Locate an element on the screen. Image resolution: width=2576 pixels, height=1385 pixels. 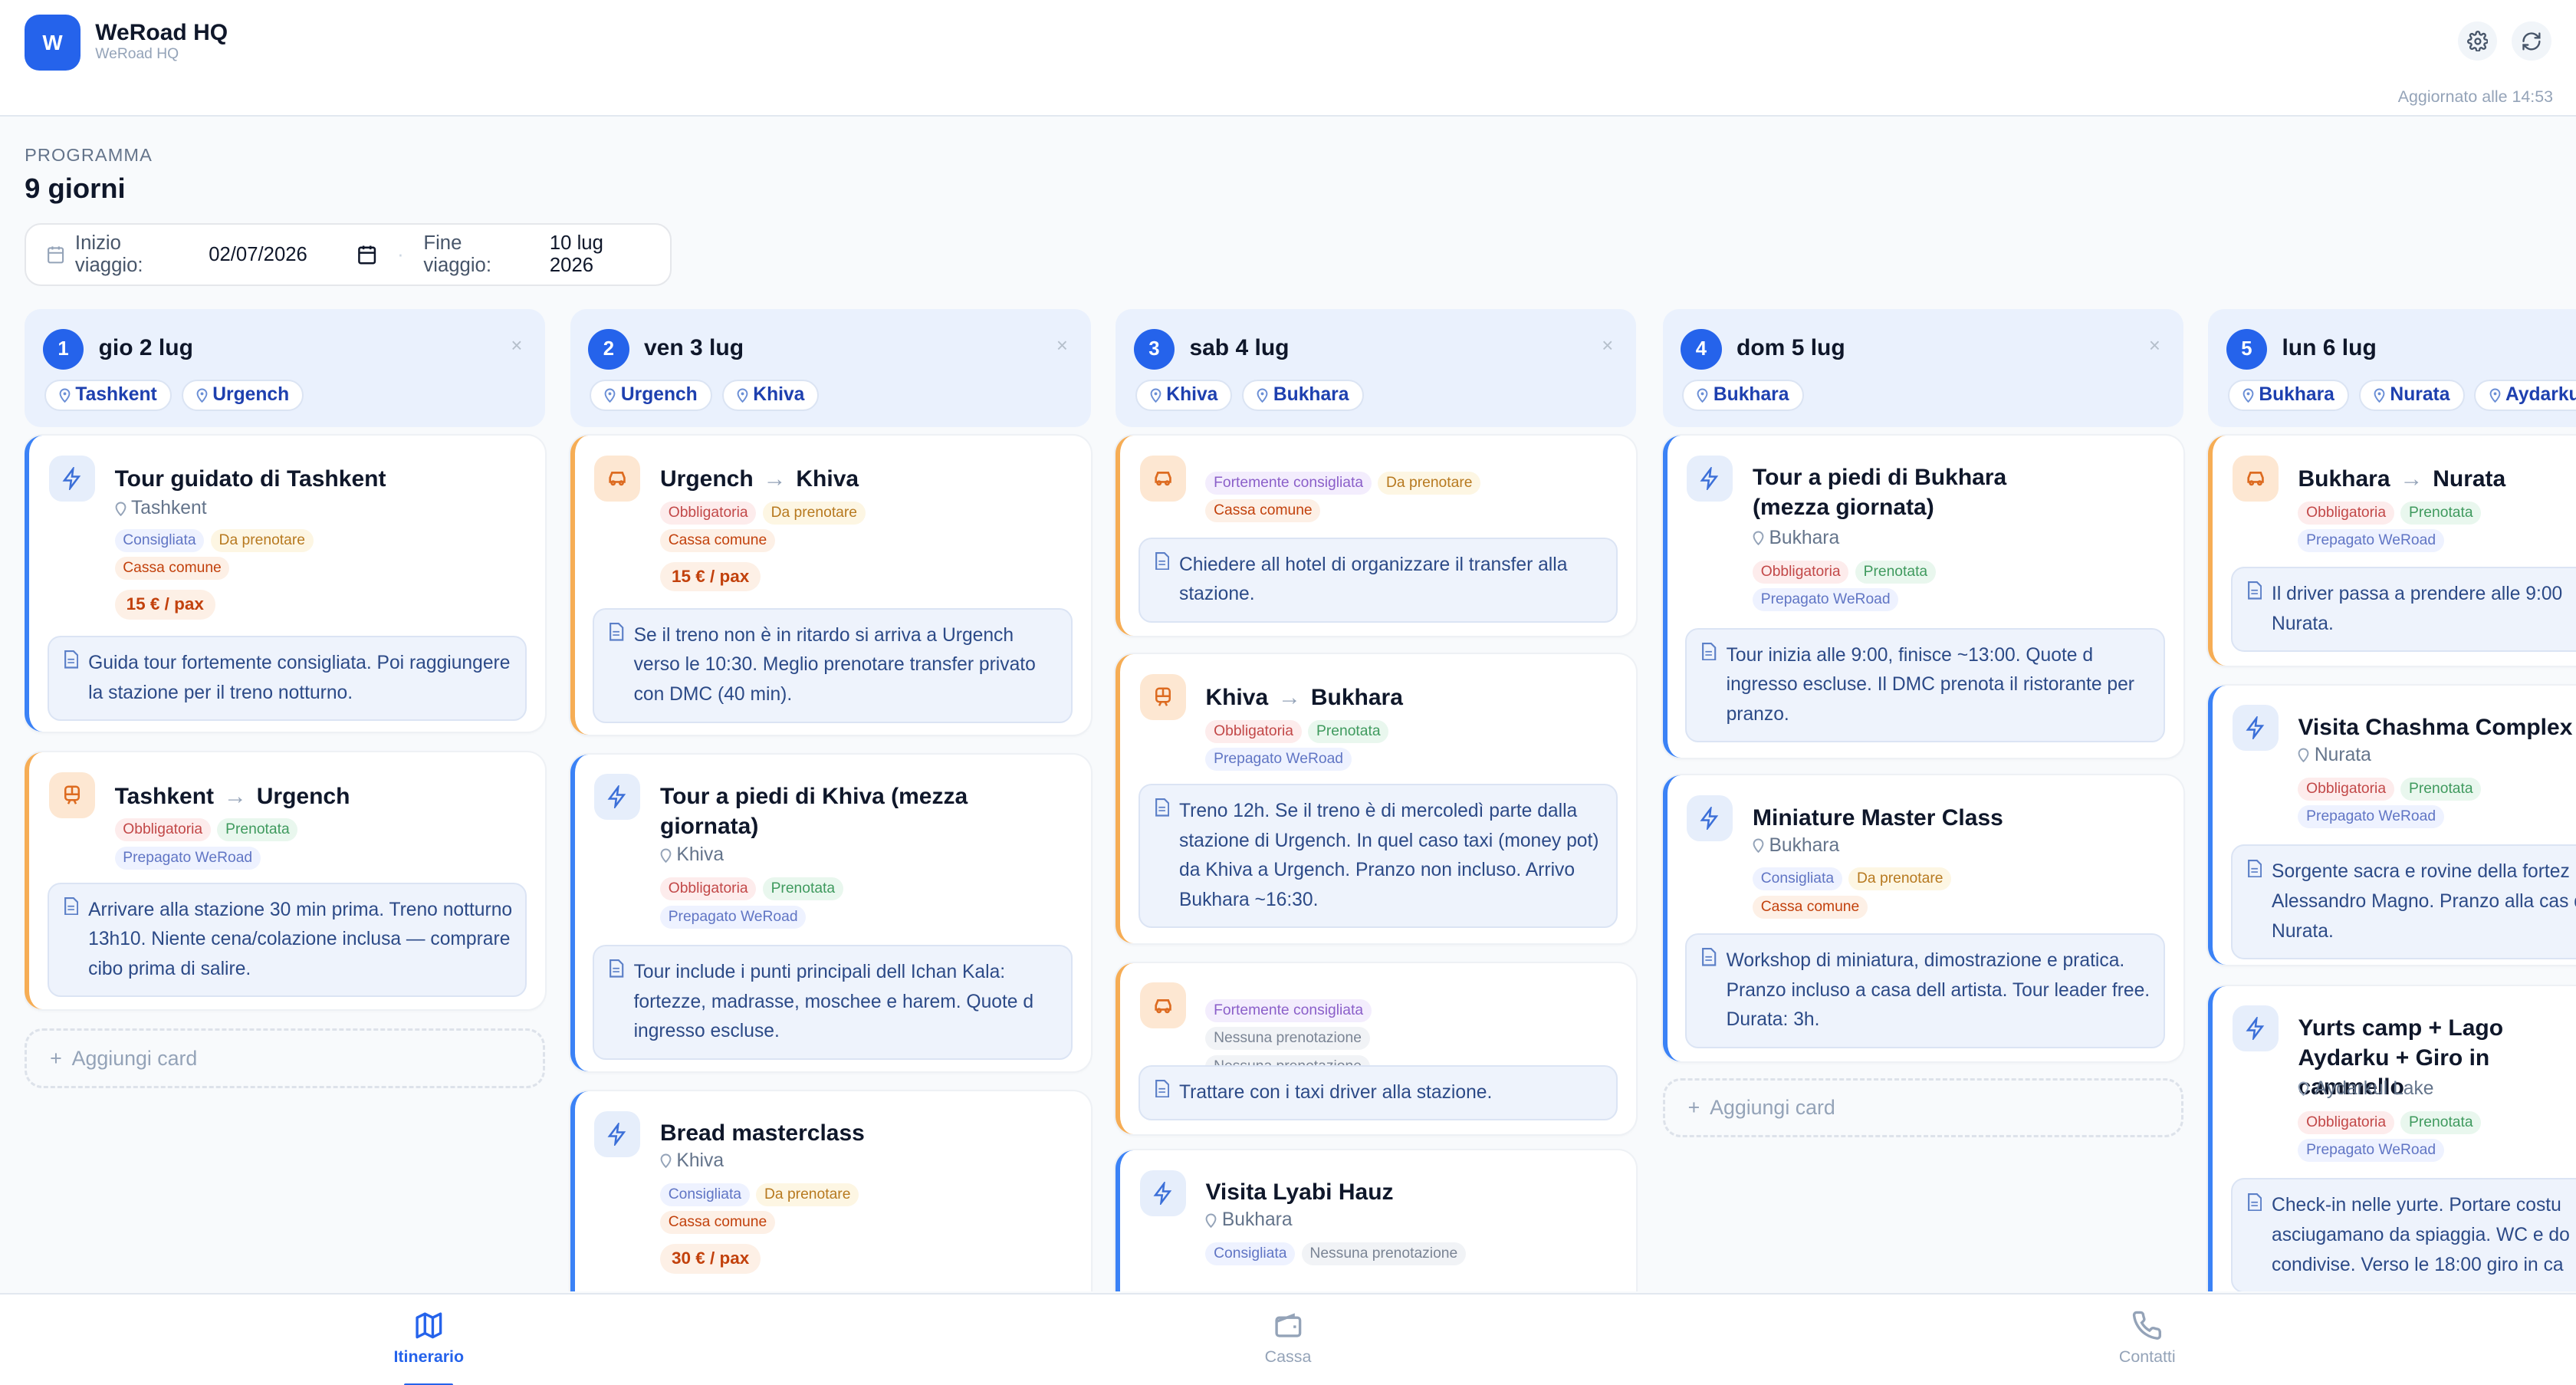
day-header: 3 sab 4 lug × Khiva Bukhara is located at coordinates (1377, 368).